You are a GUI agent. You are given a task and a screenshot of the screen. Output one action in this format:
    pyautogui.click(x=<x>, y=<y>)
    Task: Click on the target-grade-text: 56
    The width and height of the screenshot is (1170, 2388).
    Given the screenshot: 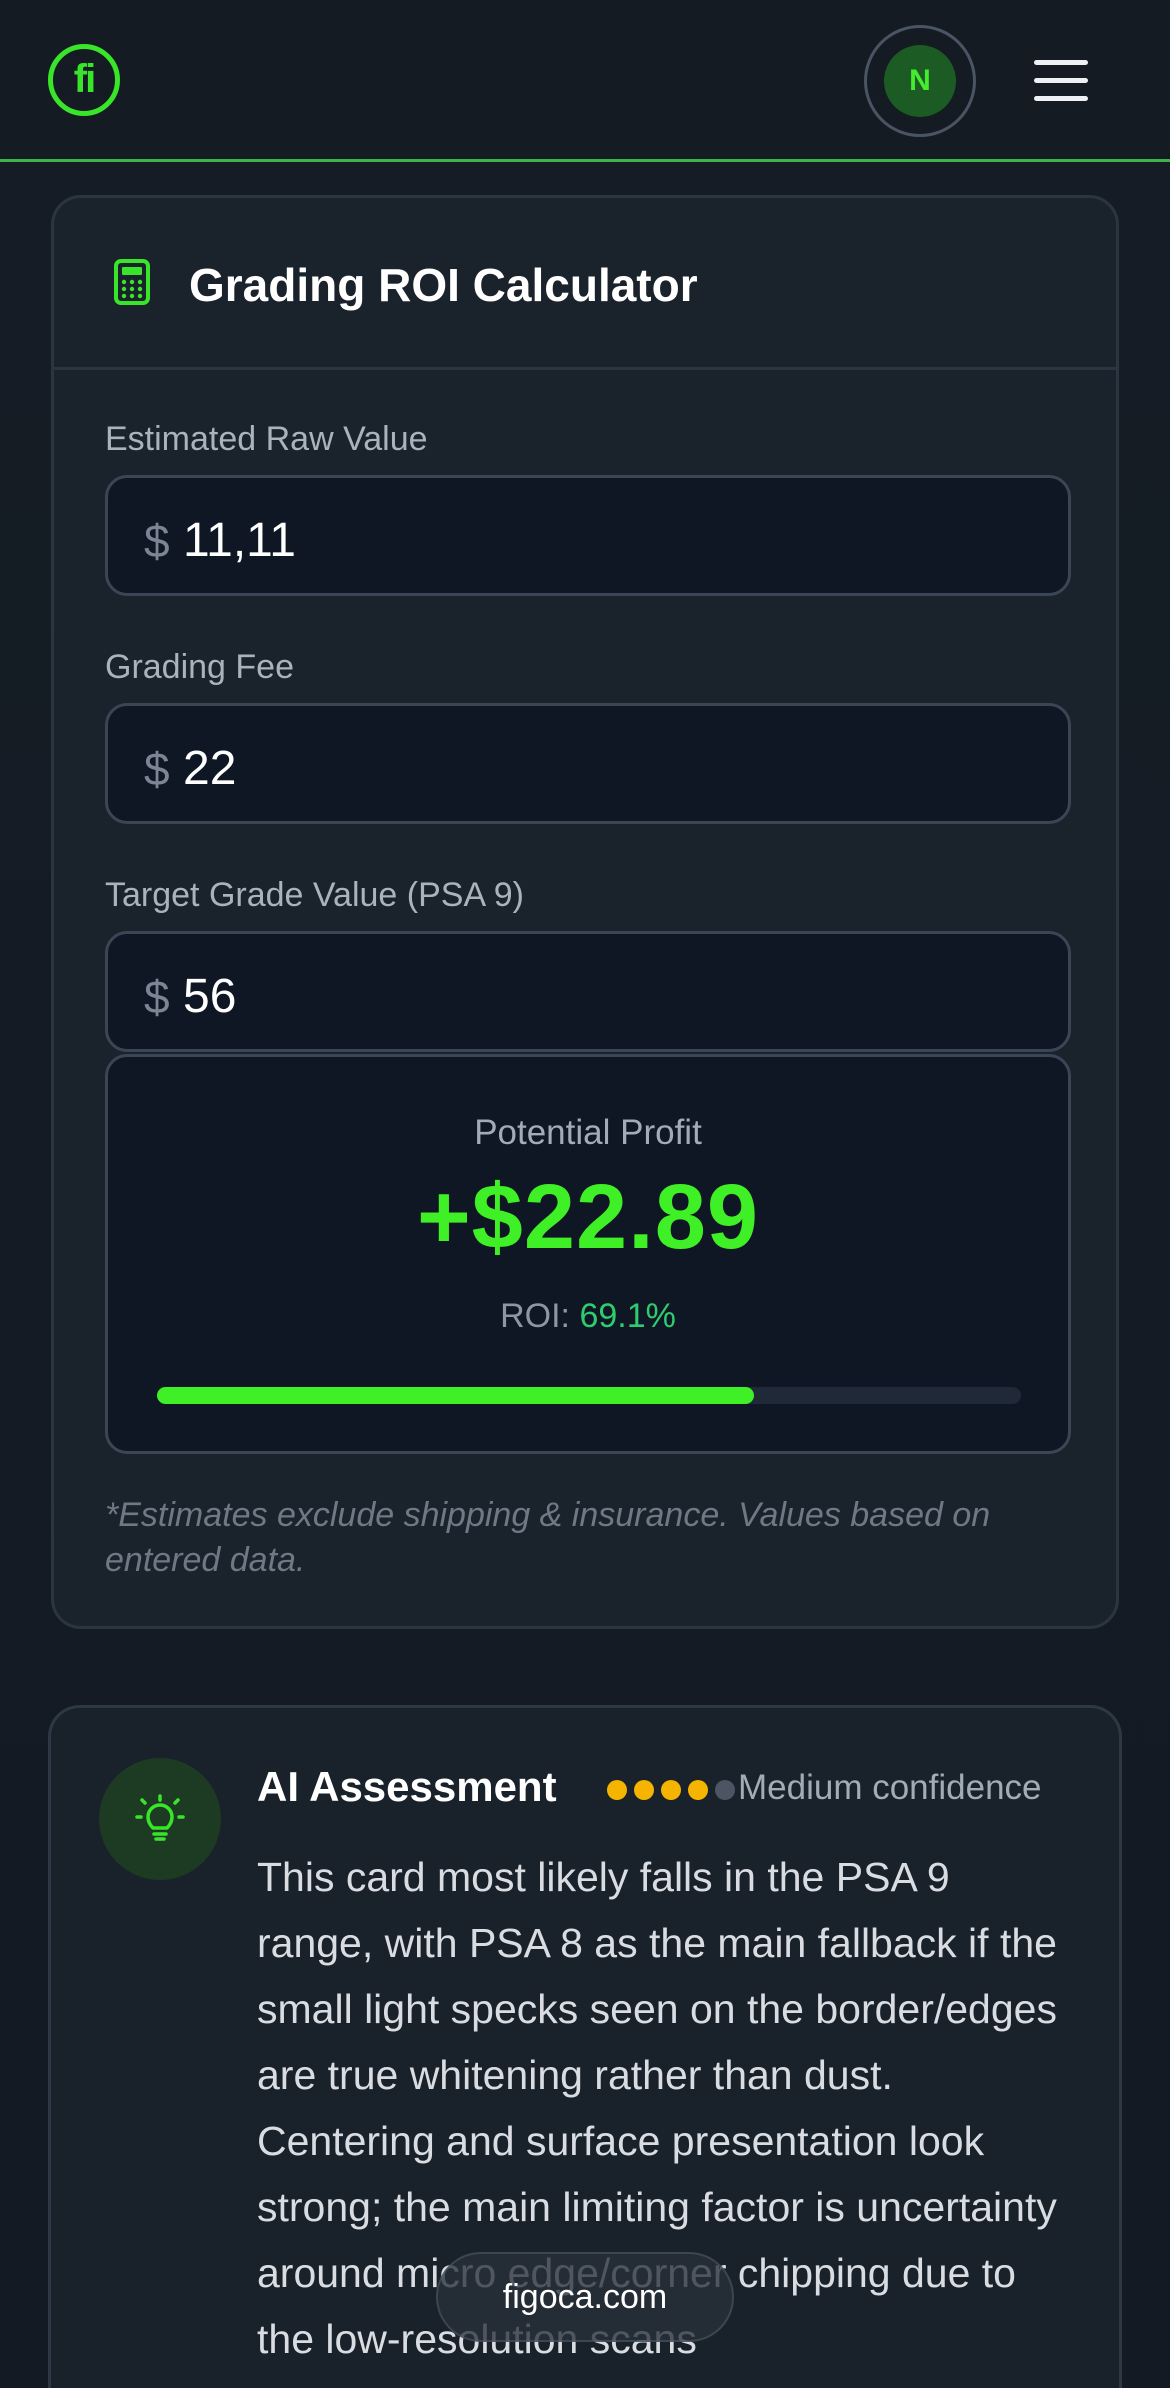 What is the action you would take?
    pyautogui.click(x=210, y=996)
    